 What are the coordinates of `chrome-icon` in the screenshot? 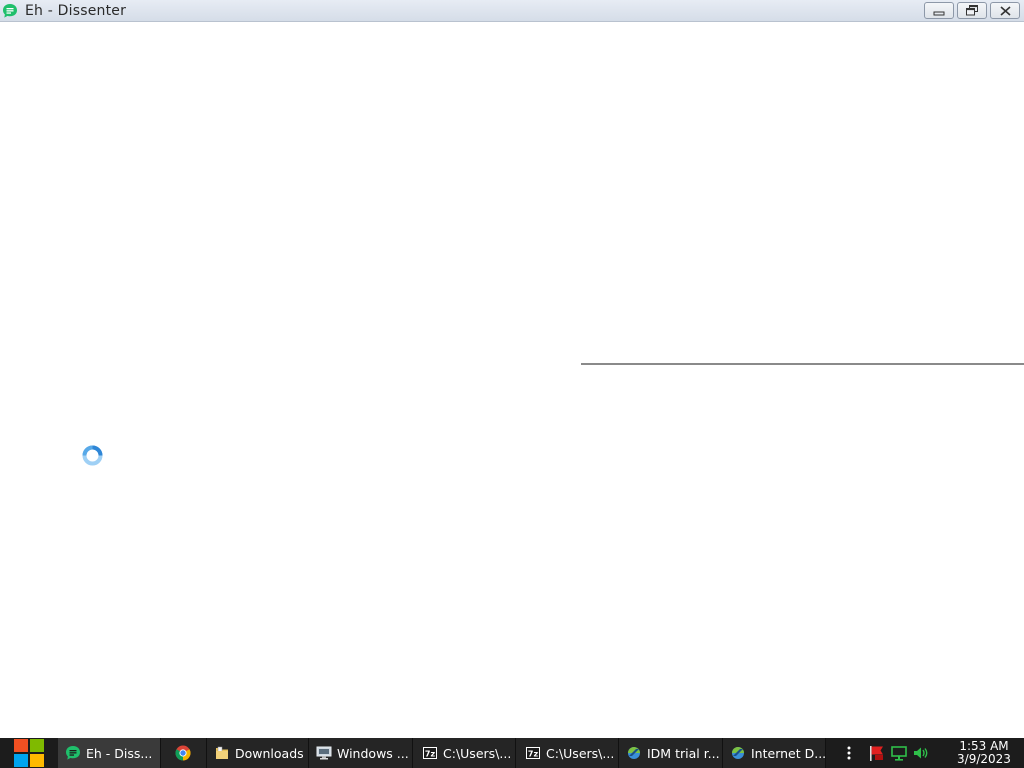 It's located at (183, 753).